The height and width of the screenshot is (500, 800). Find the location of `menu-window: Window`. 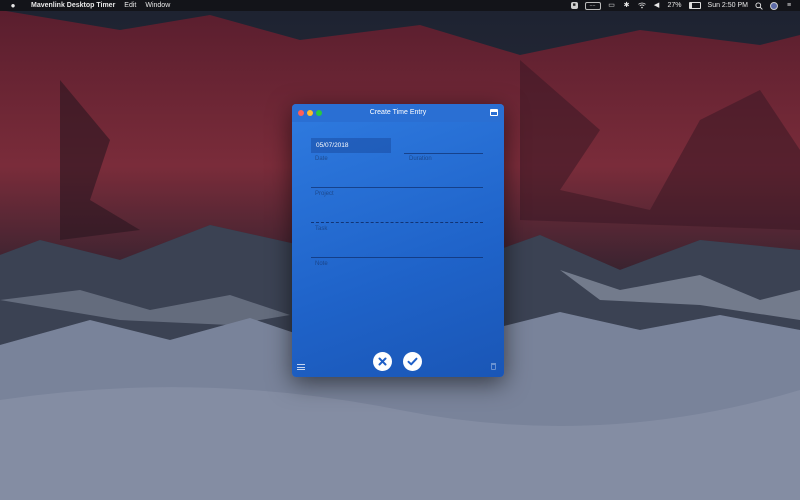

menu-window: Window is located at coordinates (157, 5).